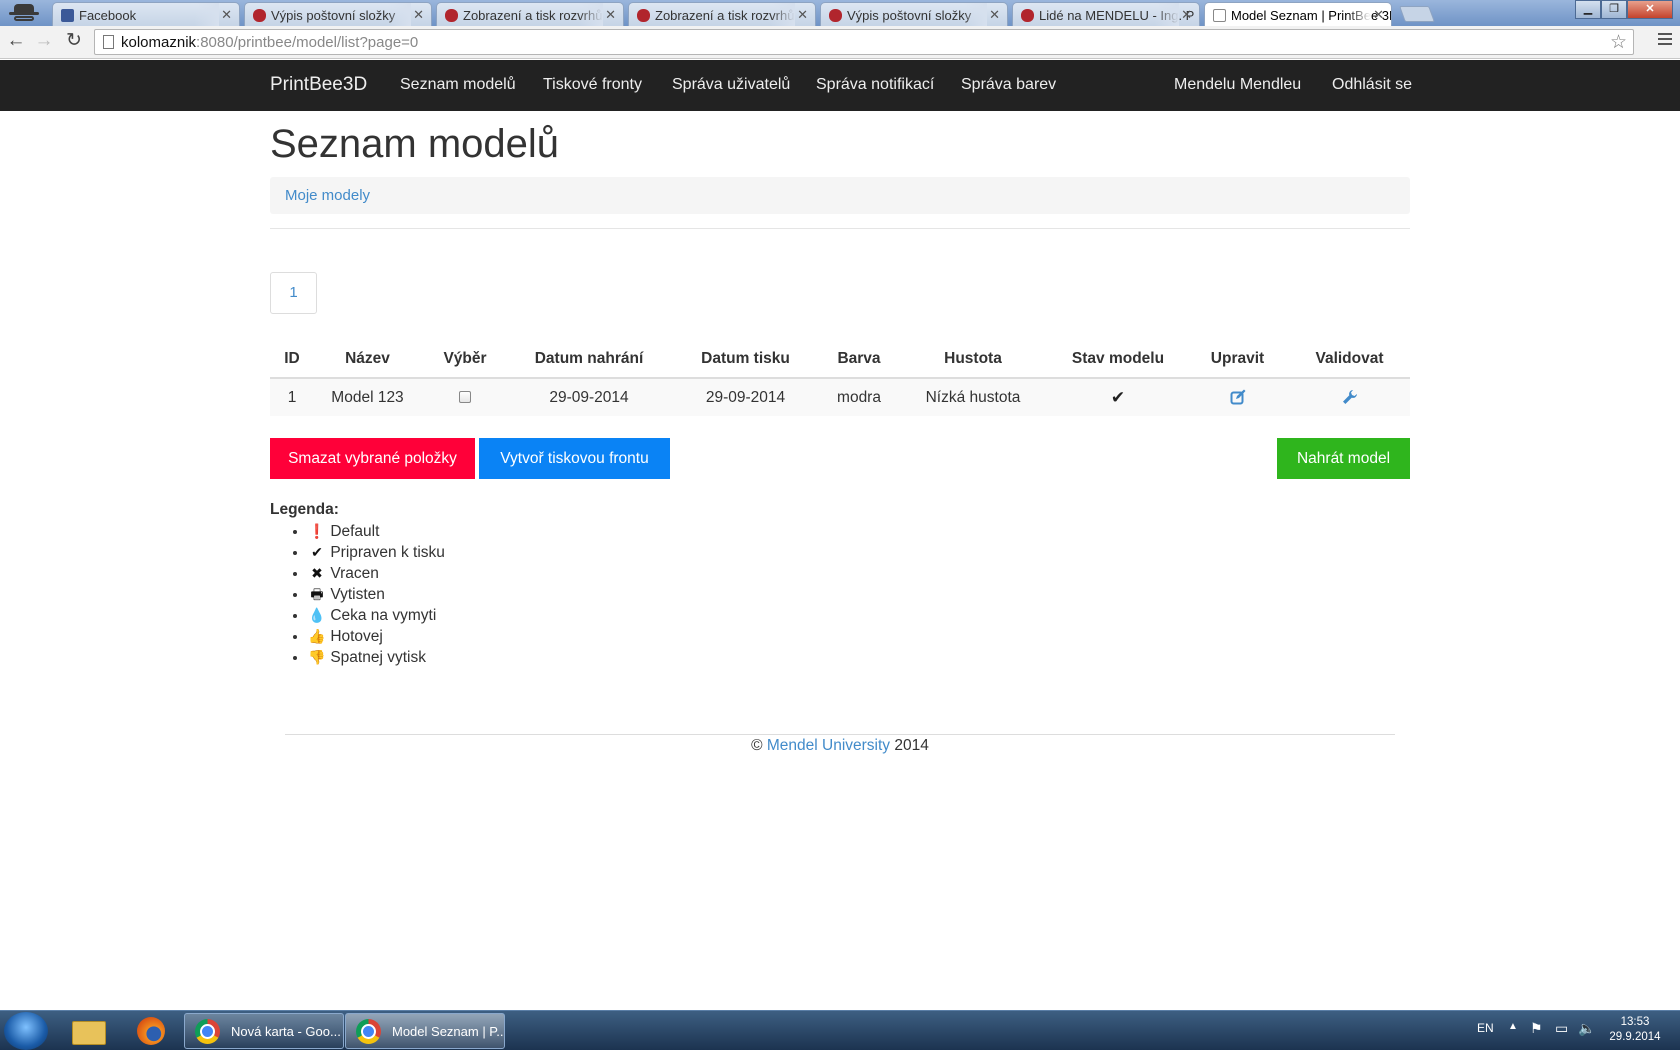 This screenshot has height=1050, width=1680. Describe the element at coordinates (317, 573) in the screenshot. I see `x-icon: ✖` at that location.